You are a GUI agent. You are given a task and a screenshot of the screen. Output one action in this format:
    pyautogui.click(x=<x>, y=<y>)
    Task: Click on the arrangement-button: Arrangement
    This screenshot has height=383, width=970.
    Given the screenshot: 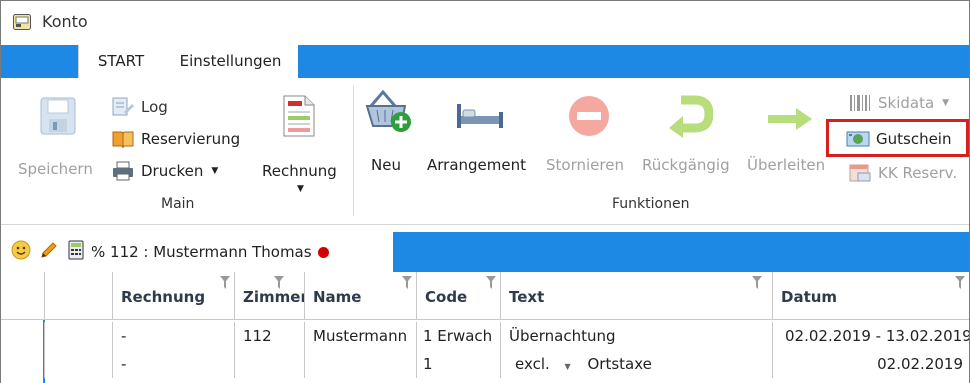 What is the action you would take?
    pyautogui.click(x=480, y=133)
    